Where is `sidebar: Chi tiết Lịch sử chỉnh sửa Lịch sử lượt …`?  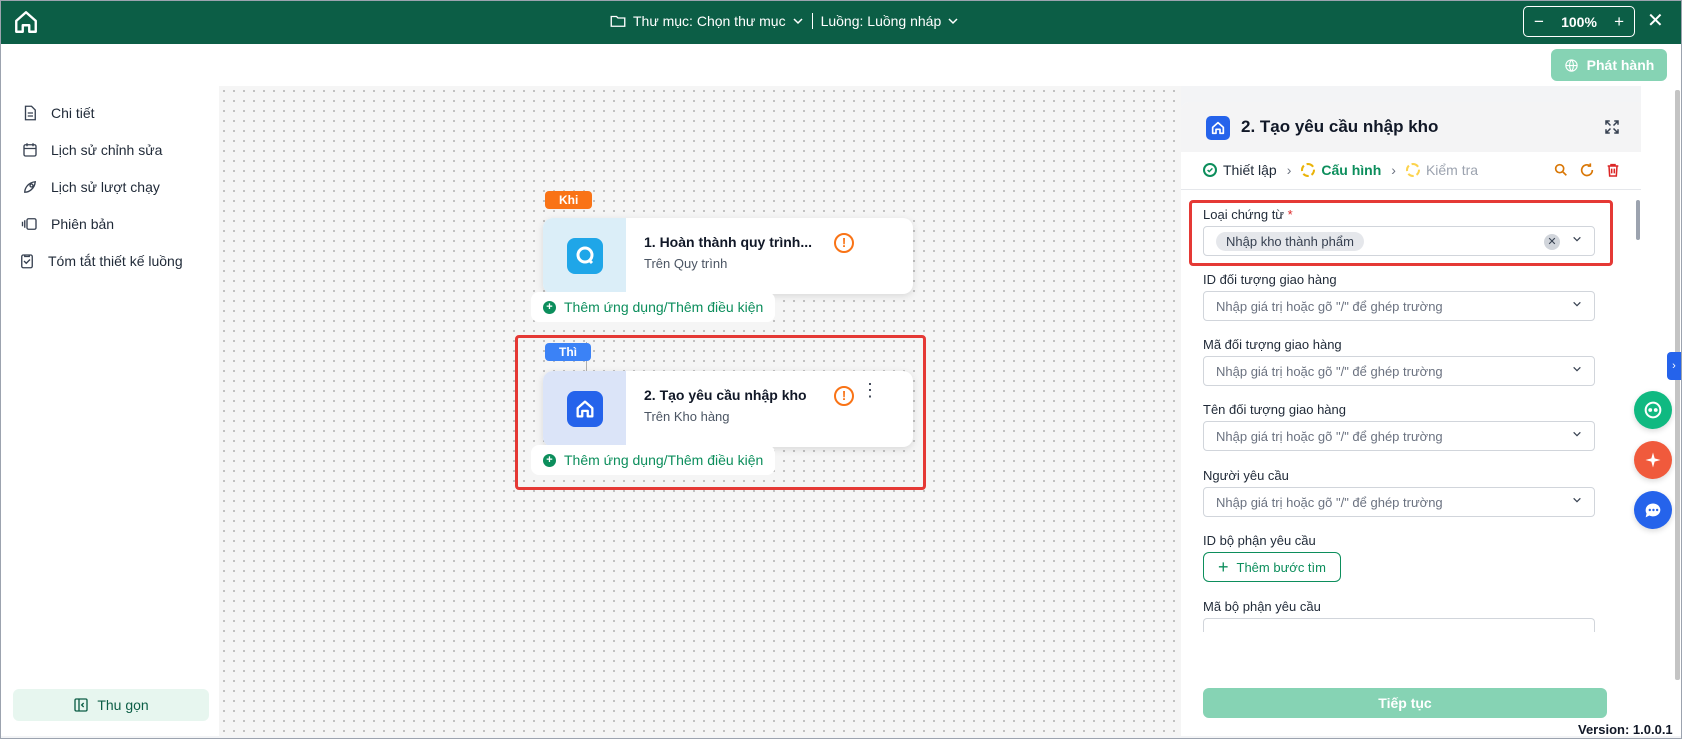 sidebar: Chi tiết Lịch sử chỉnh sửa Lịch sử lượt … is located at coordinates (110, 411).